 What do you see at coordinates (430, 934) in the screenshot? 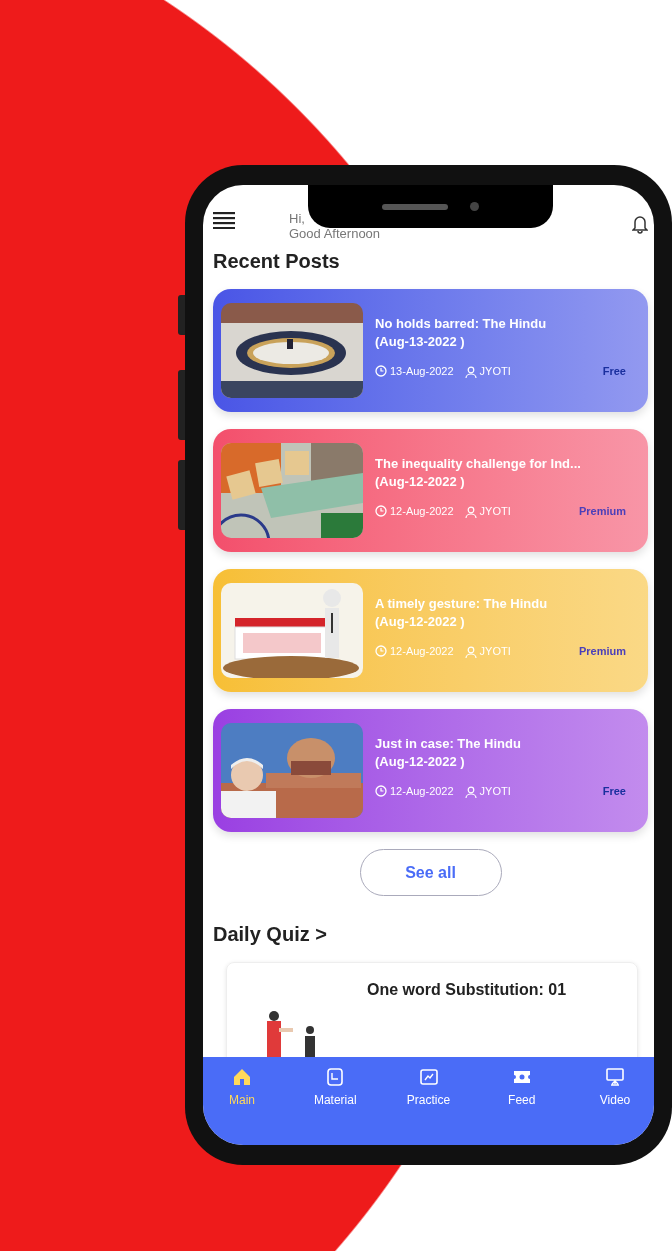
I see `section-title: Daily Quiz >` at bounding box center [430, 934].